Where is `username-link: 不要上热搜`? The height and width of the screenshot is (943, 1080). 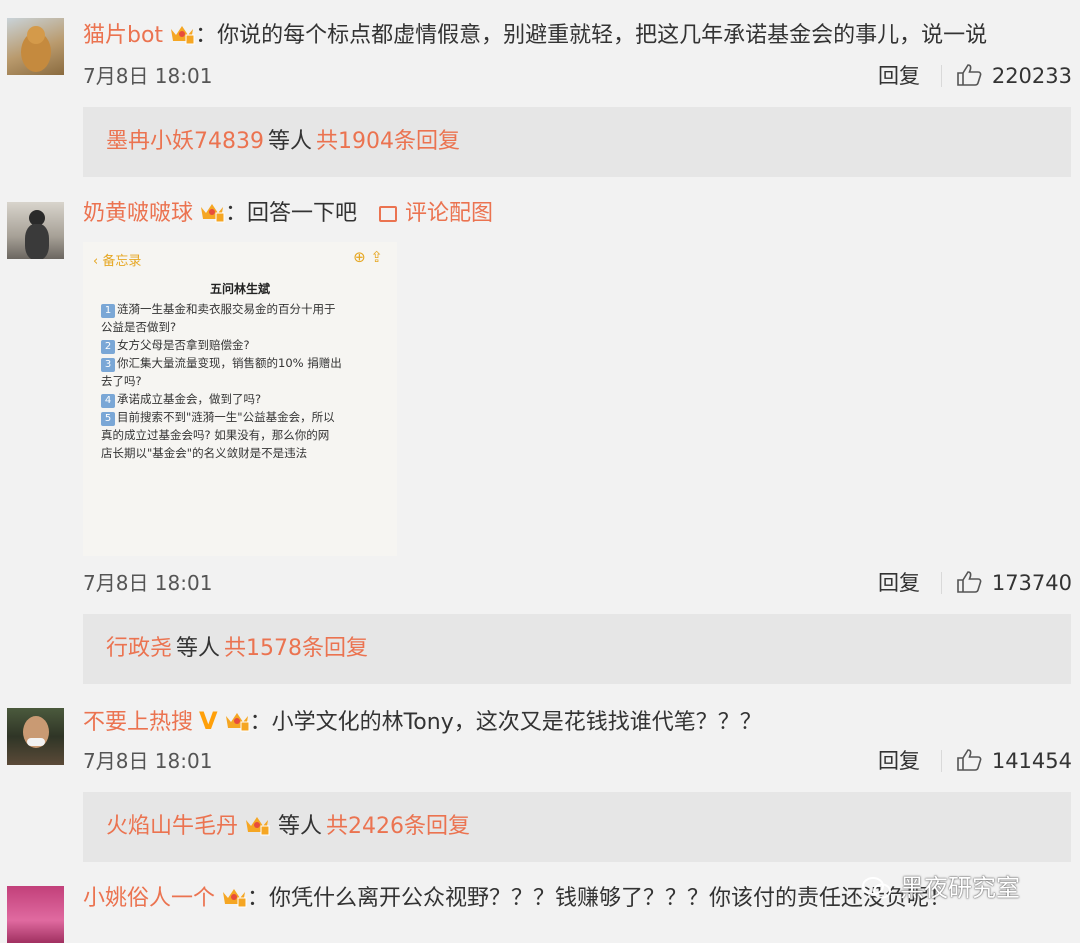
username-link: 不要上热搜 is located at coordinates (138, 722).